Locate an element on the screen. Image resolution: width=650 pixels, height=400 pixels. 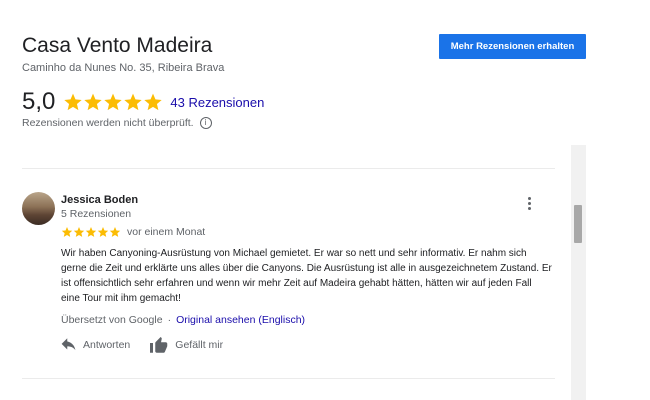
reviews-disclaimer: Rezensionen werden nicht überprüft. i is located at coordinates (117, 123).